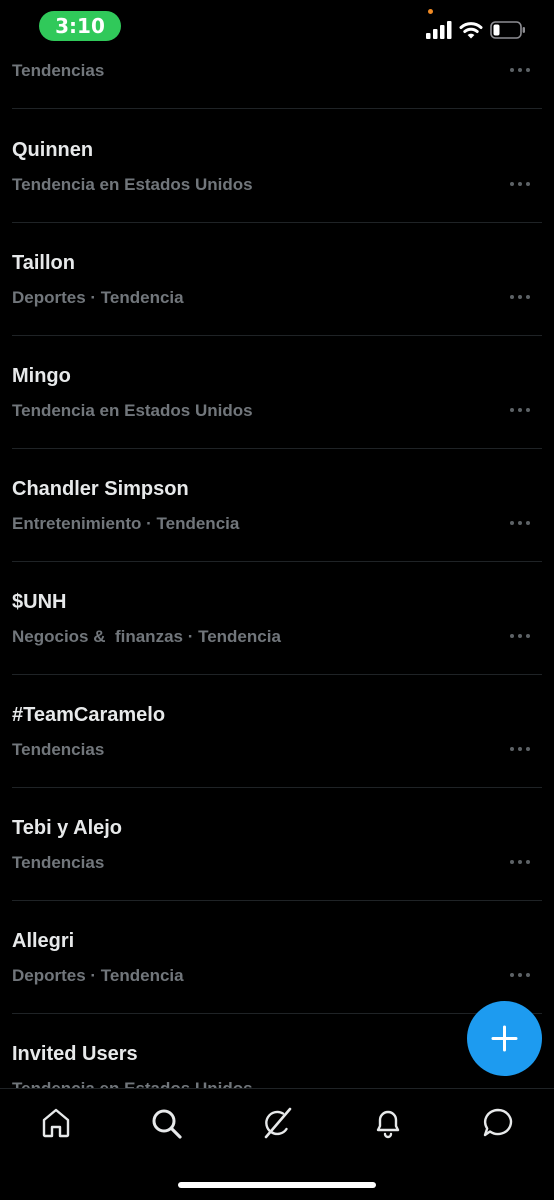 The width and height of the screenshot is (554, 1200). What do you see at coordinates (41, 376) in the screenshot?
I see `trend-title: Mingo` at bounding box center [41, 376].